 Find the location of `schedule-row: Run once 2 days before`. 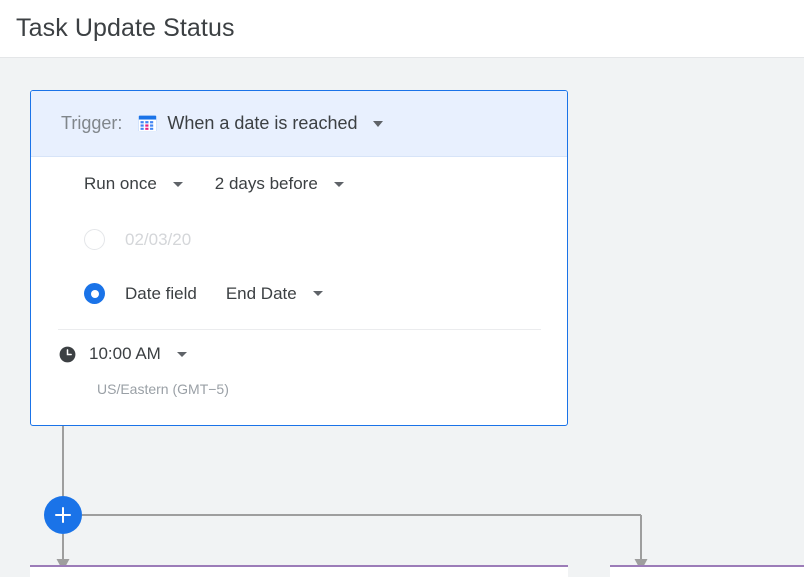

schedule-row: Run once 2 days before is located at coordinates (187, 184).